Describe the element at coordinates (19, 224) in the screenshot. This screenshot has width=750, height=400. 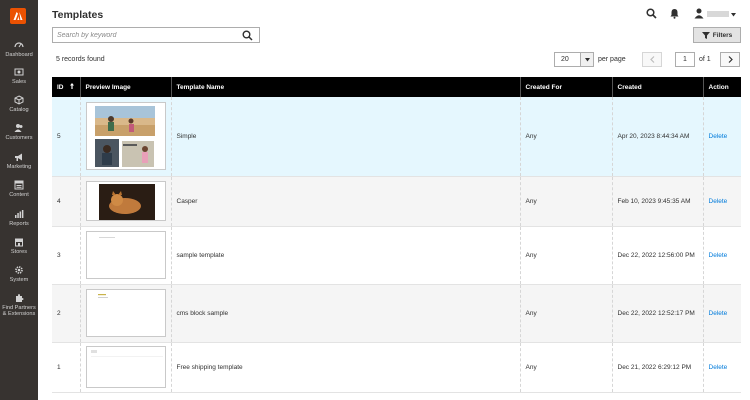
I see `sidebar-item-label: Reports` at that location.